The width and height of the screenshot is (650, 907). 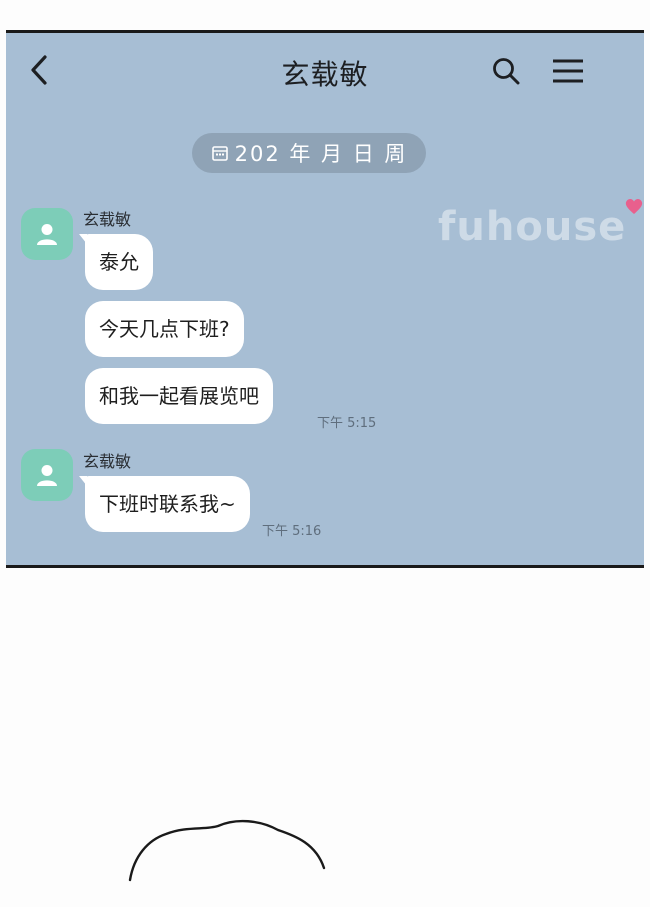 What do you see at coordinates (321, 154) in the screenshot?
I see `date-text: 202 年 月 日 周` at bounding box center [321, 154].